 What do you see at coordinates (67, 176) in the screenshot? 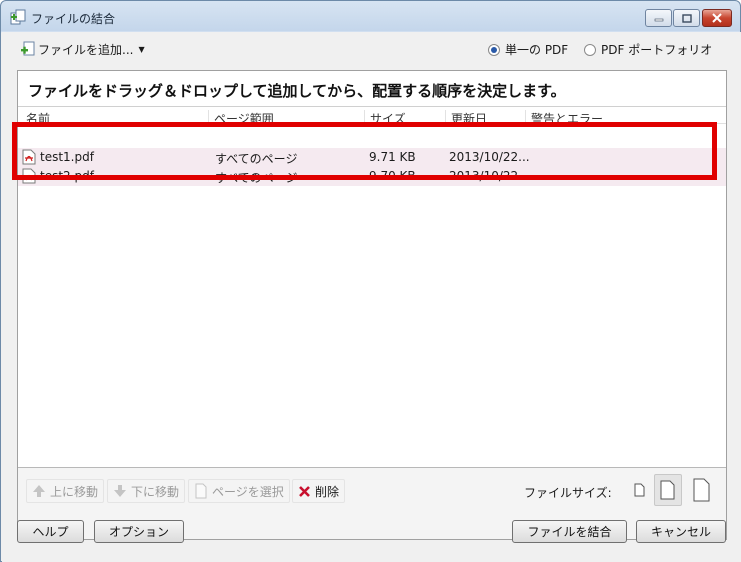
I see `file-name: test2.pdf` at bounding box center [67, 176].